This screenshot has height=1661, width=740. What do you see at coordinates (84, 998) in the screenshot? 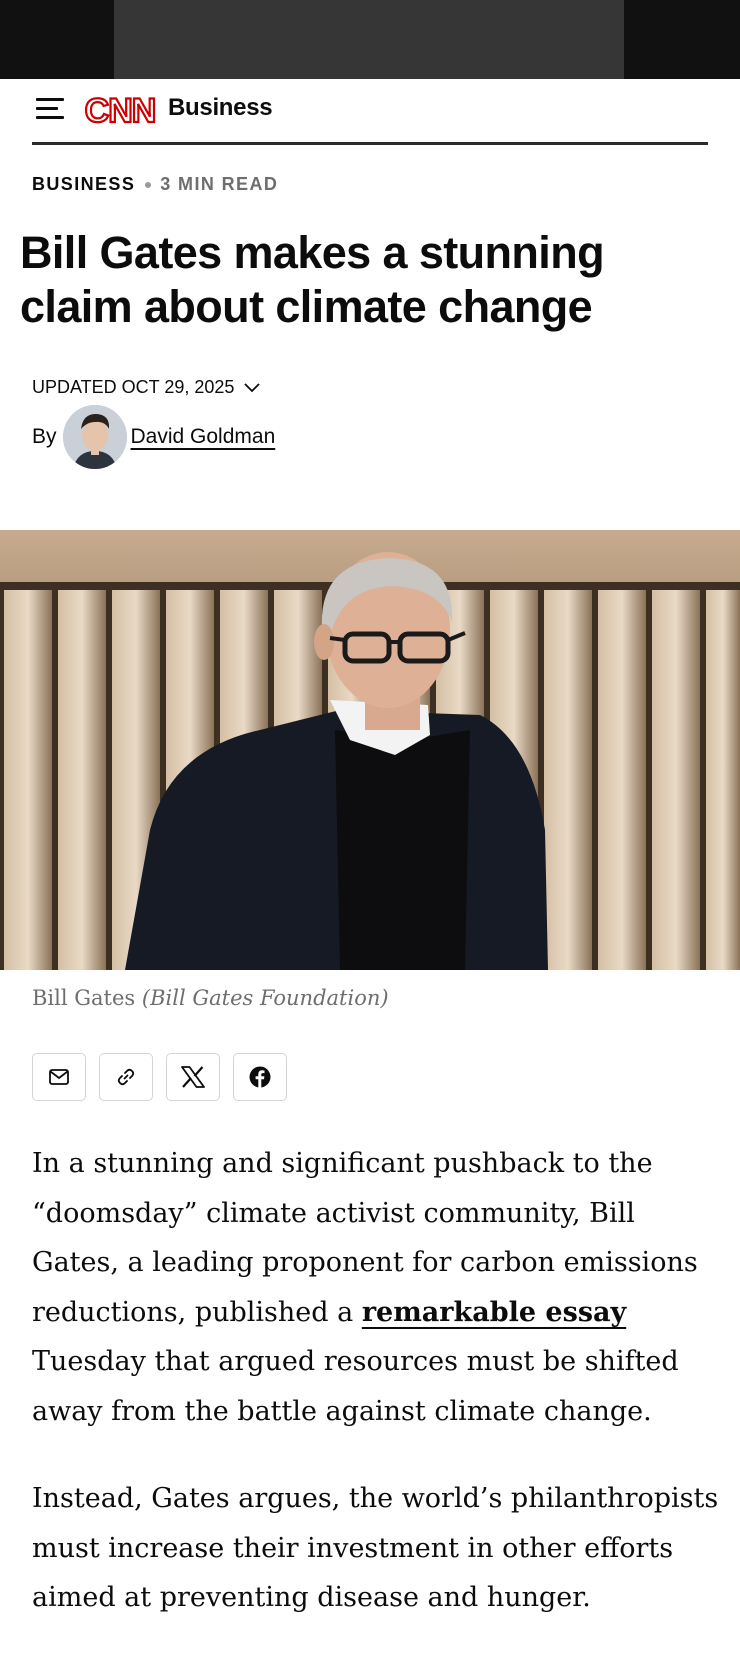
I see `caption-name: Bill Gates` at bounding box center [84, 998].